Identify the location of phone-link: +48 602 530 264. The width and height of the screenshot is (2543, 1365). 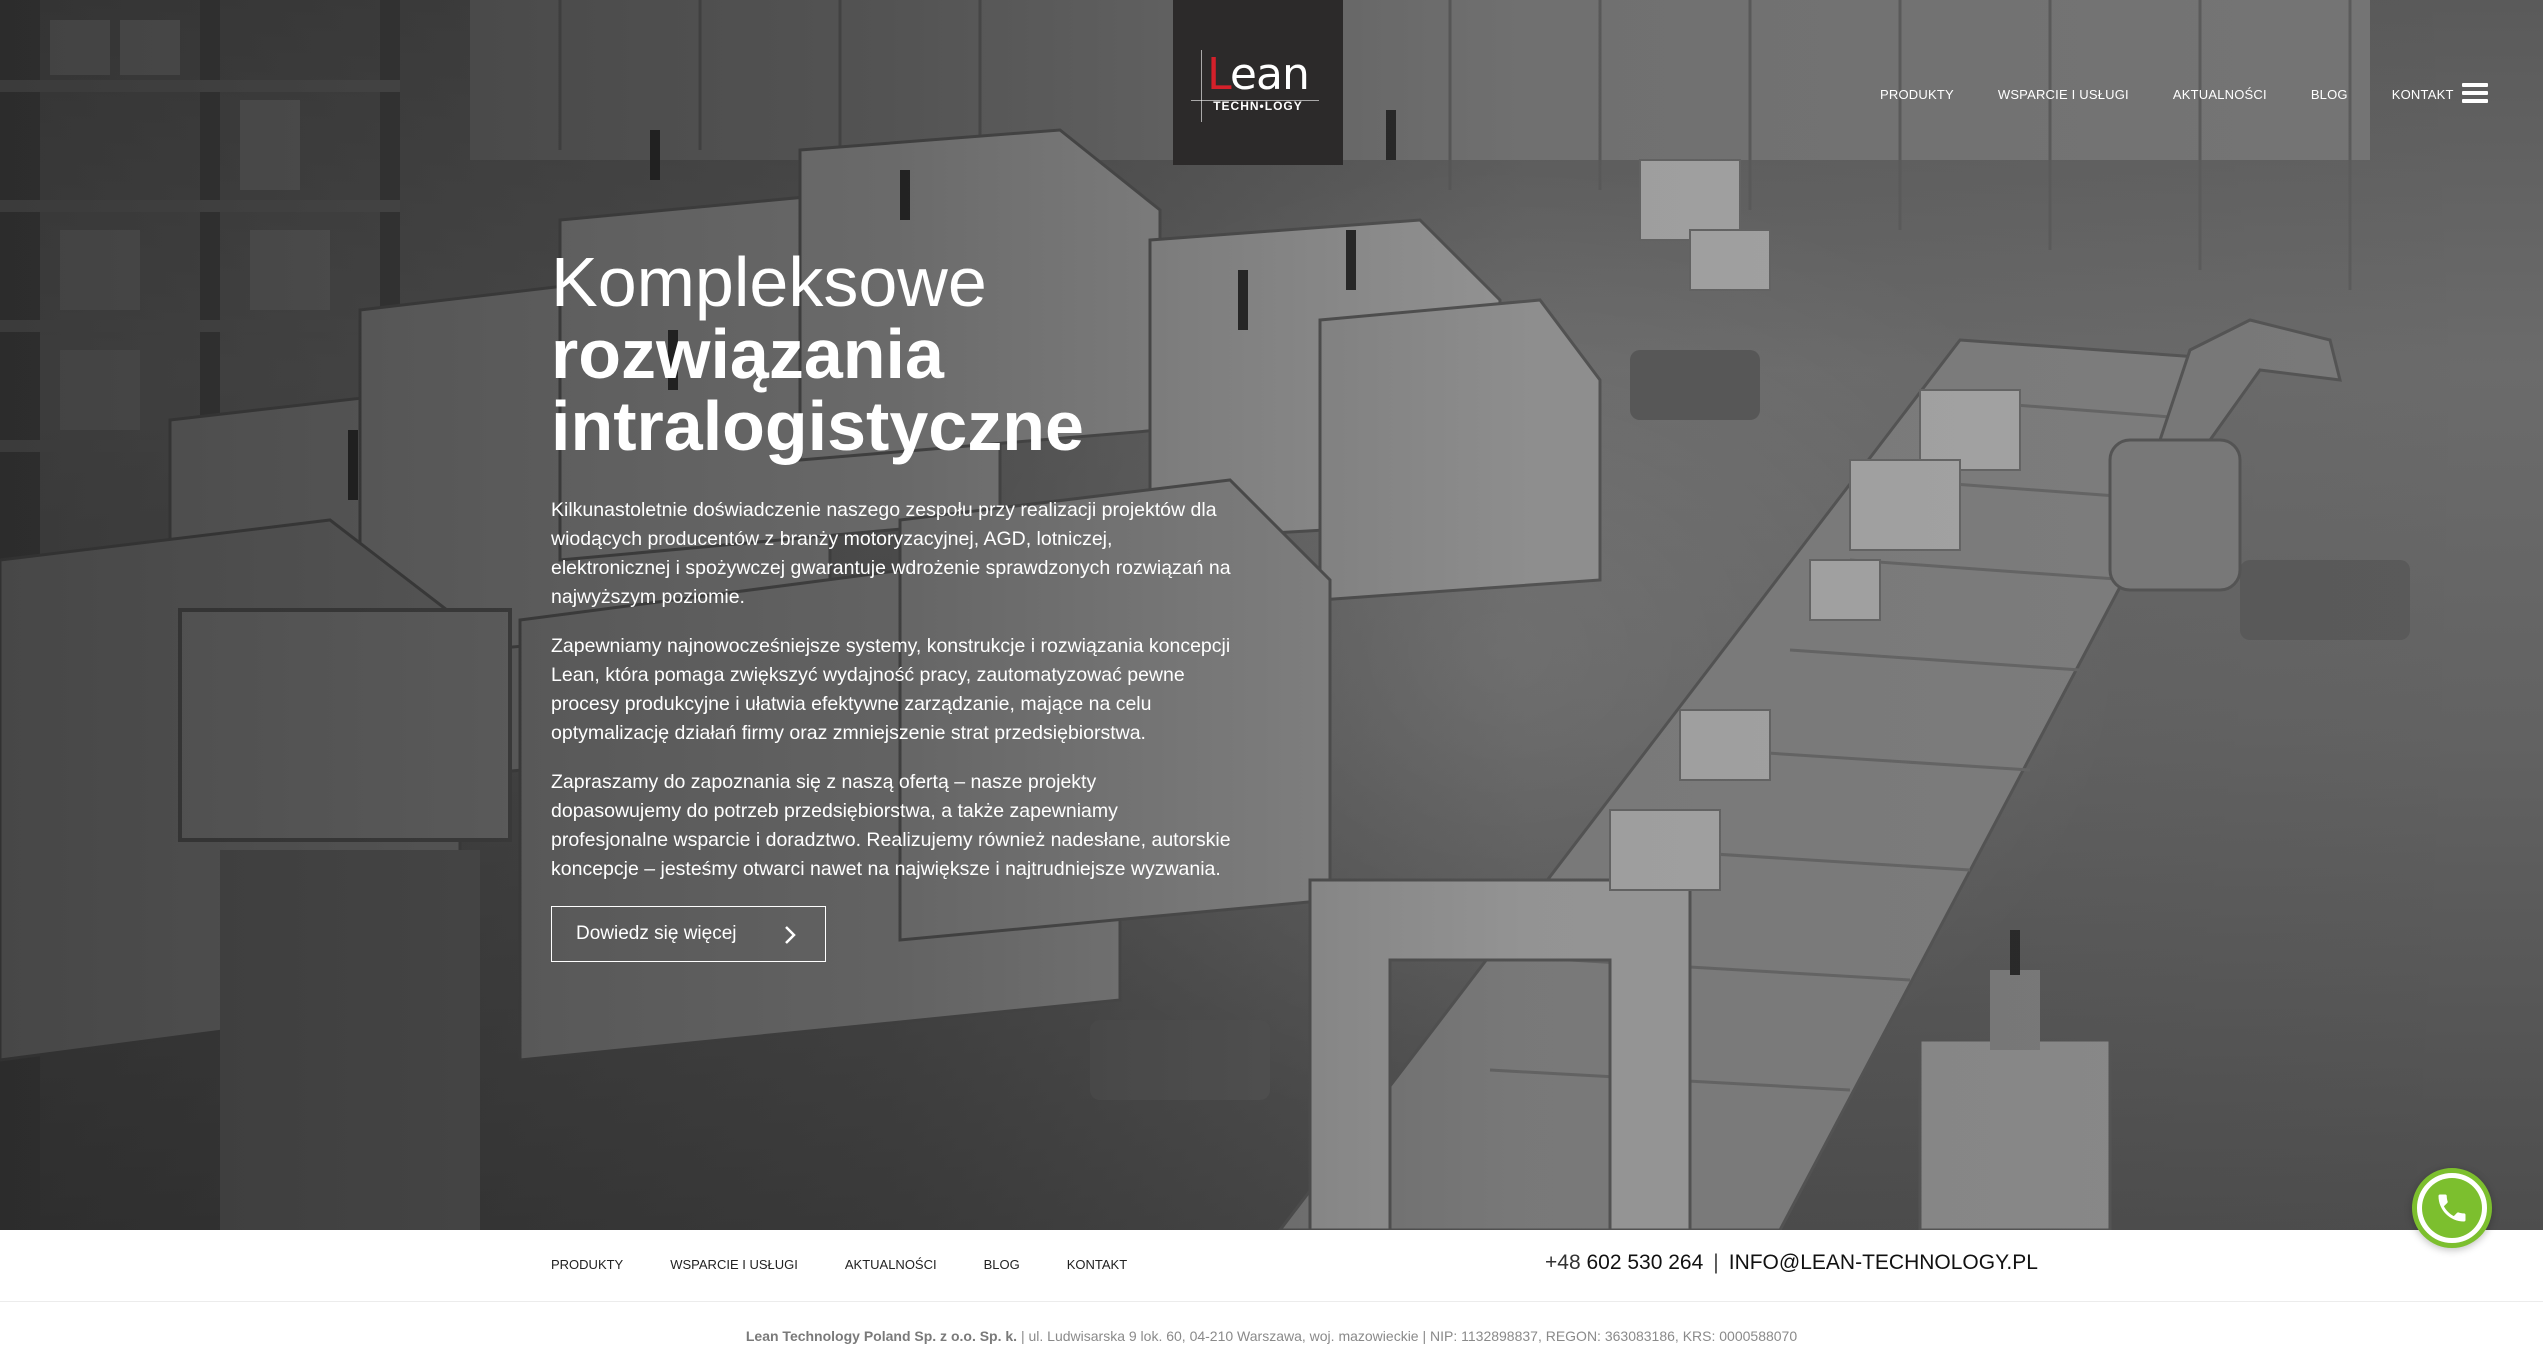
(1624, 1262).